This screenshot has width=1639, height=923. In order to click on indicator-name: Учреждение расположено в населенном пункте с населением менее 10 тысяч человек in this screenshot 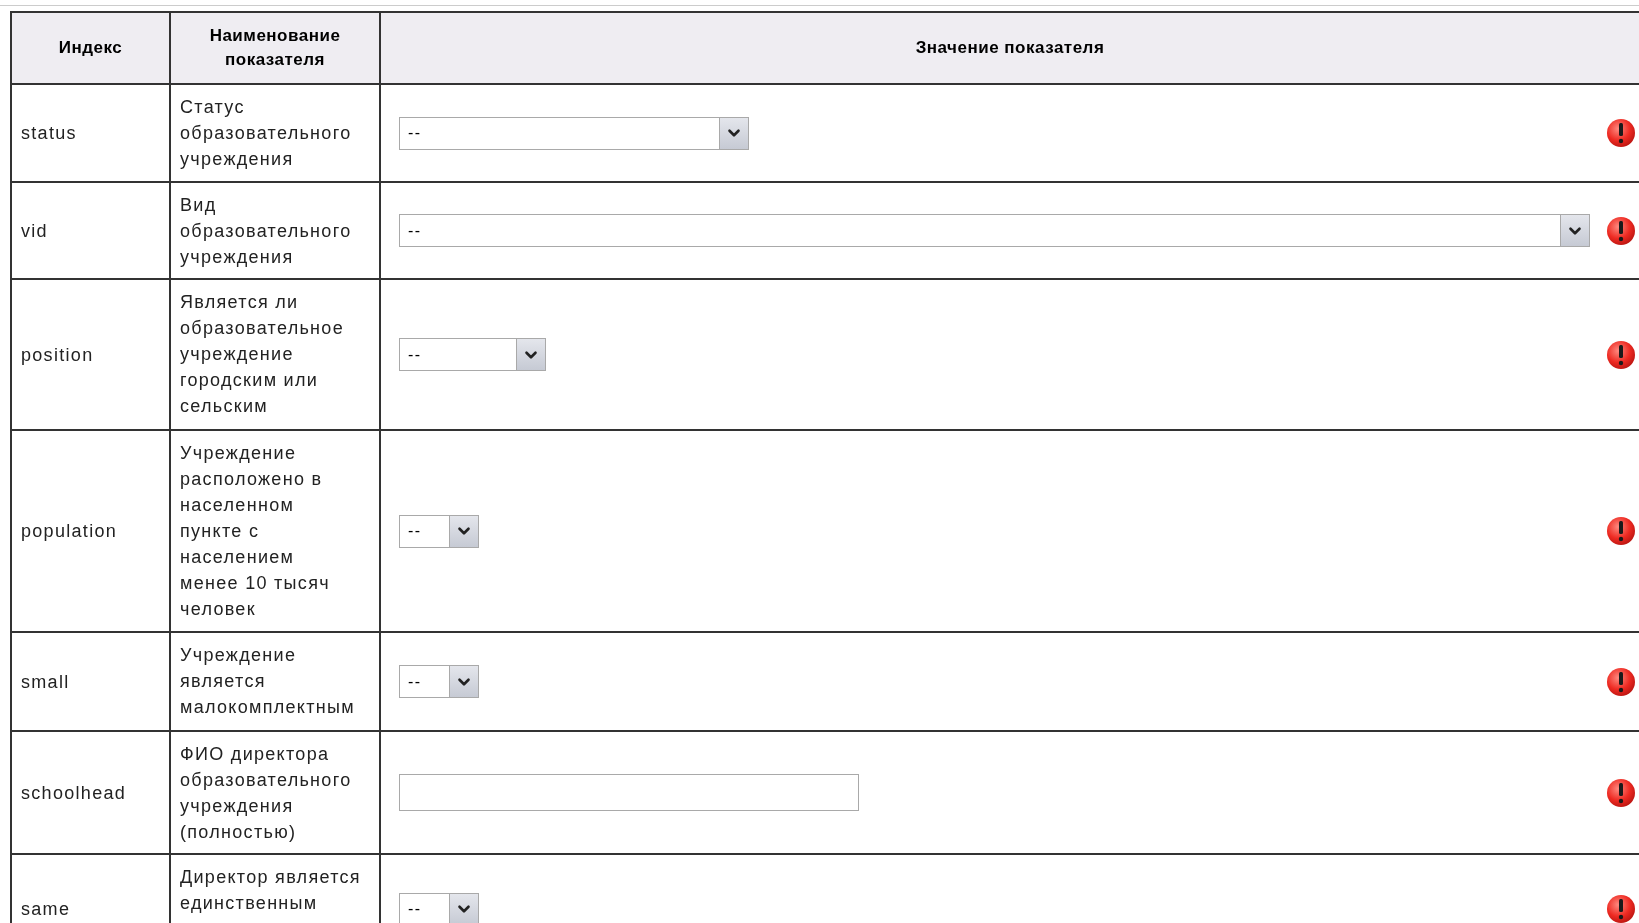, I will do `click(255, 531)`.